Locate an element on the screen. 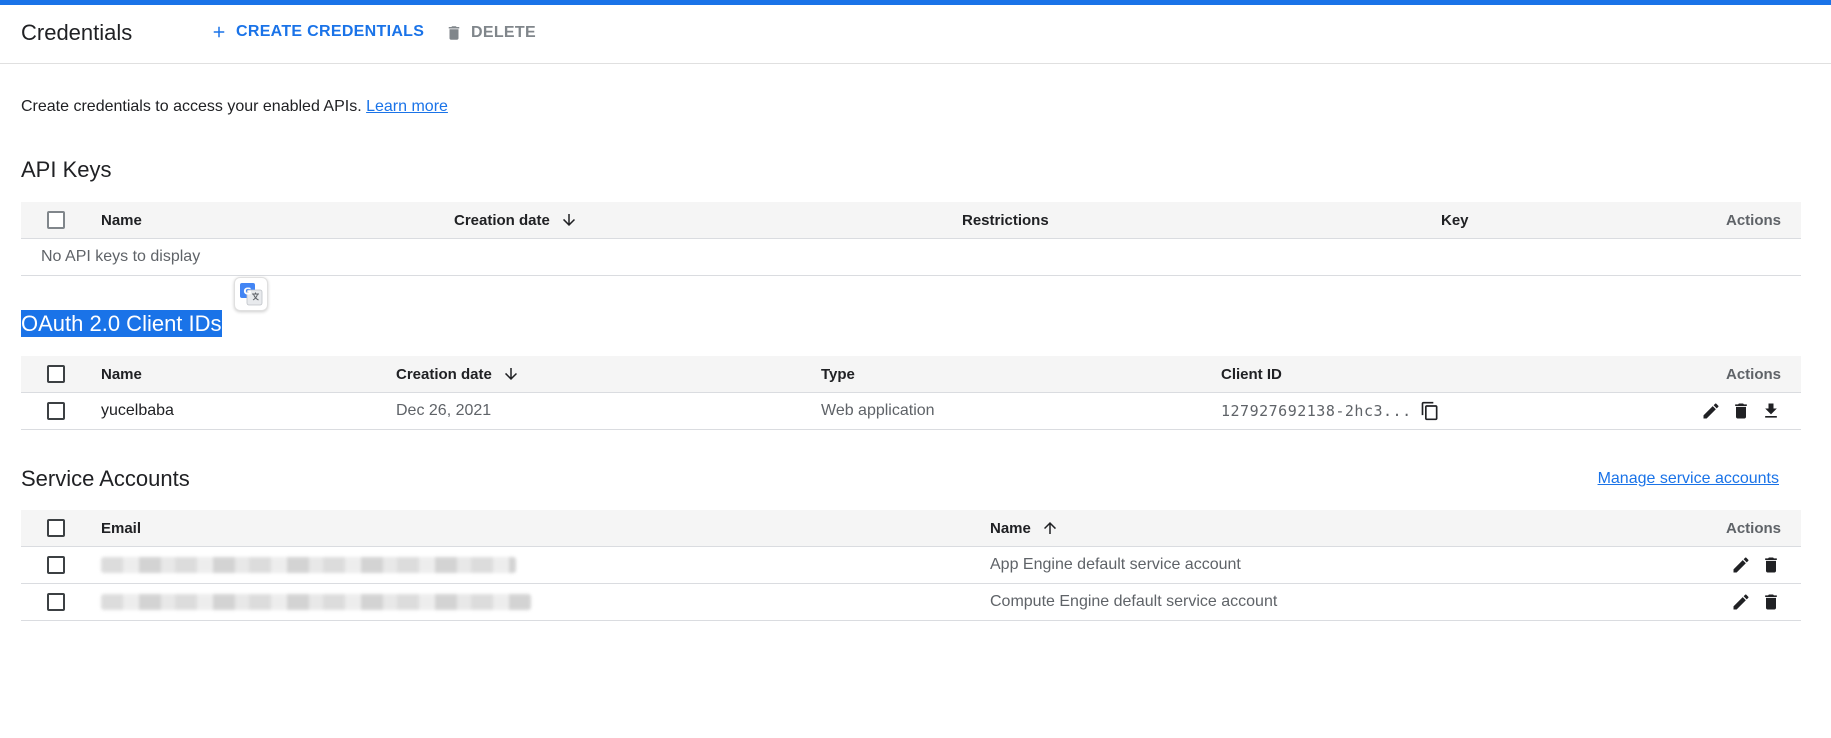 This screenshot has height=738, width=1831. download-icon is located at coordinates (1771, 410).